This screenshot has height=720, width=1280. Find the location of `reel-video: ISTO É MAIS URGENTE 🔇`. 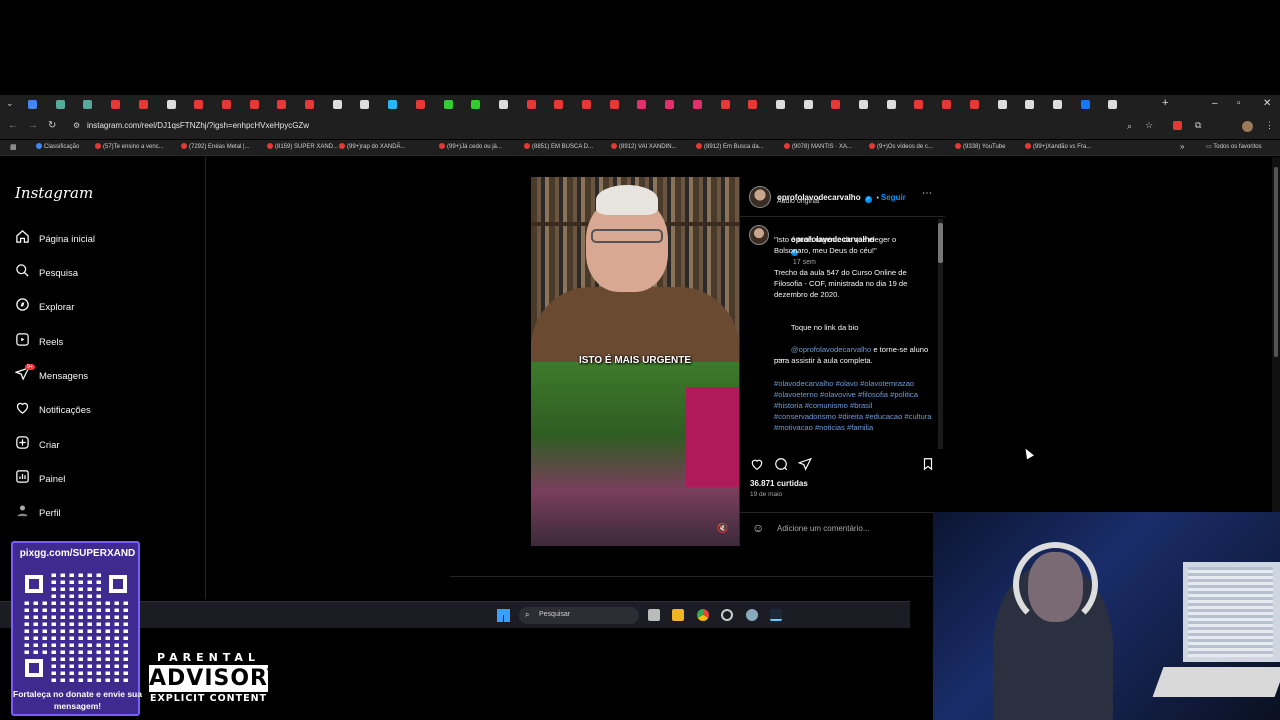

reel-video: ISTO É MAIS URGENTE 🔇 is located at coordinates (635, 361).